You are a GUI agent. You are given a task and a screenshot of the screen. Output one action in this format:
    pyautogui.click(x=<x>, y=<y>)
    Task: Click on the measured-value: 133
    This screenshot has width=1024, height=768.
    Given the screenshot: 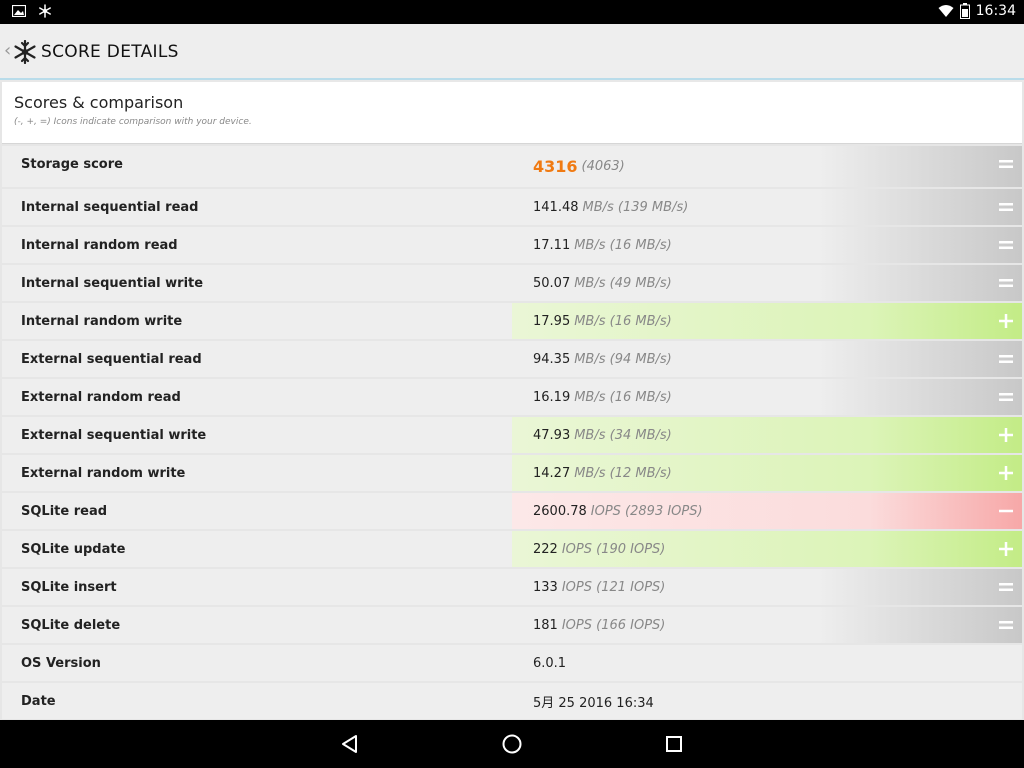 What is the action you would take?
    pyautogui.click(x=545, y=587)
    